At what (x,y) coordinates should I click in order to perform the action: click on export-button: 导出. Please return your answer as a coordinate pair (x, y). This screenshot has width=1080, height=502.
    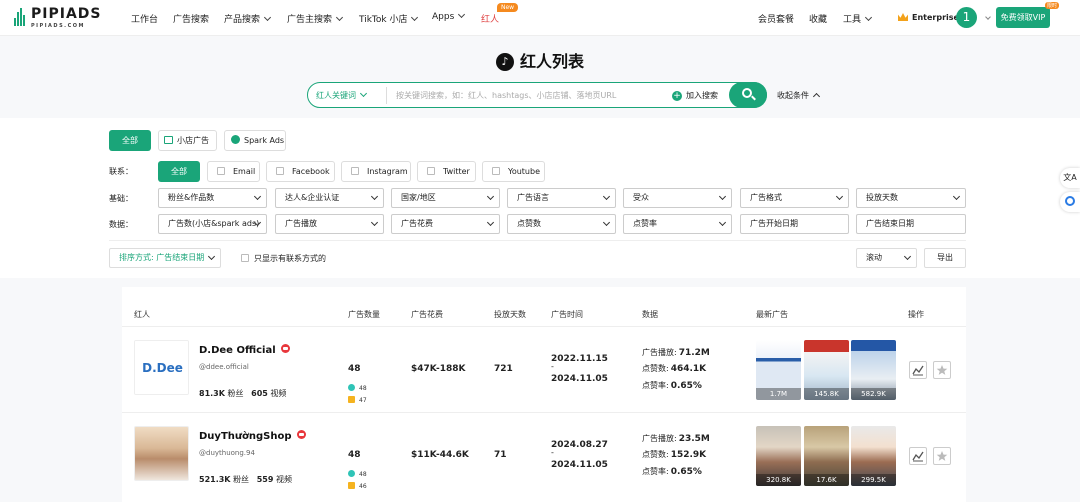
    Looking at the image, I should click on (945, 258).